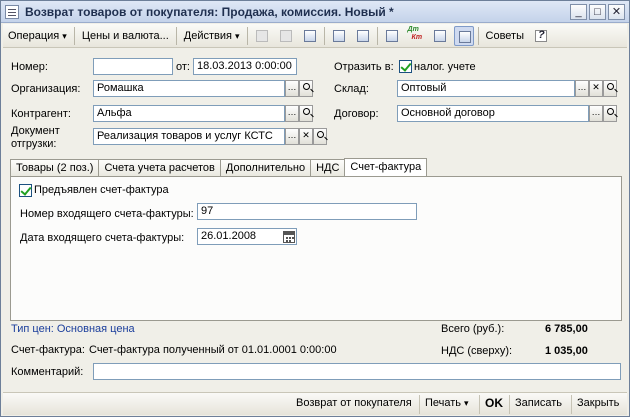 The width and height of the screenshot is (630, 417). I want to click on actions-menu: Действия, so click(212, 36).